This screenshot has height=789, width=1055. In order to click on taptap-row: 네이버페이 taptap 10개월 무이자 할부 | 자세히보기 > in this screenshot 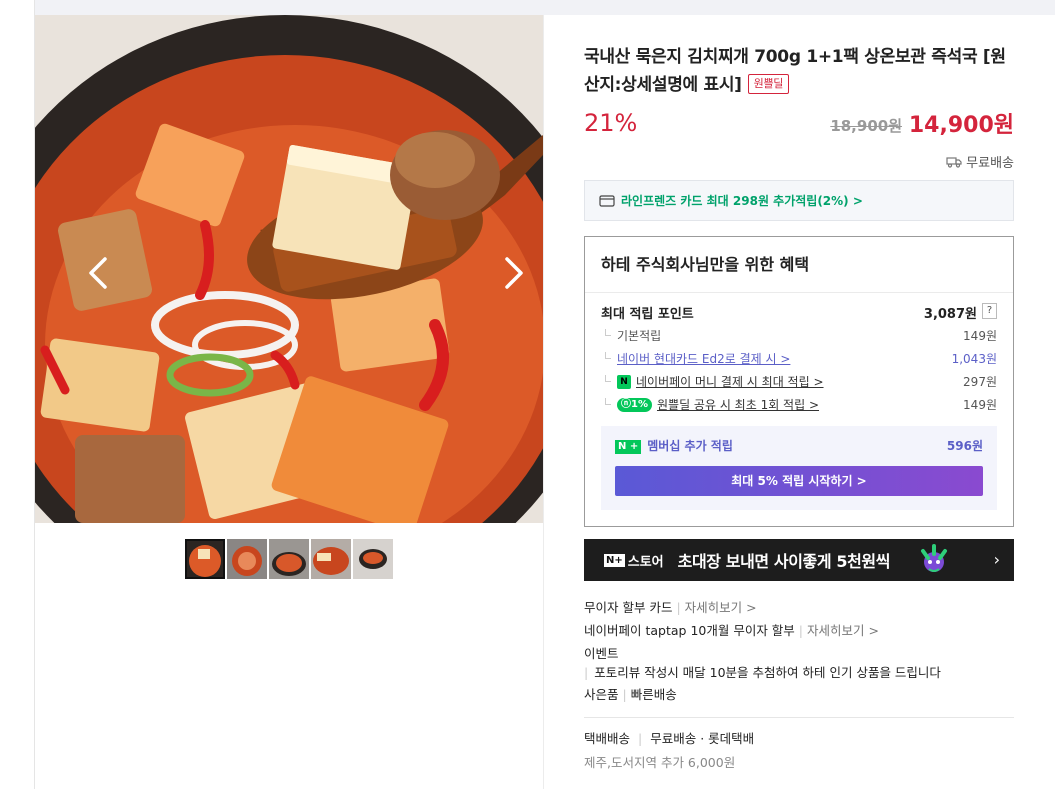, I will do `click(799, 630)`.